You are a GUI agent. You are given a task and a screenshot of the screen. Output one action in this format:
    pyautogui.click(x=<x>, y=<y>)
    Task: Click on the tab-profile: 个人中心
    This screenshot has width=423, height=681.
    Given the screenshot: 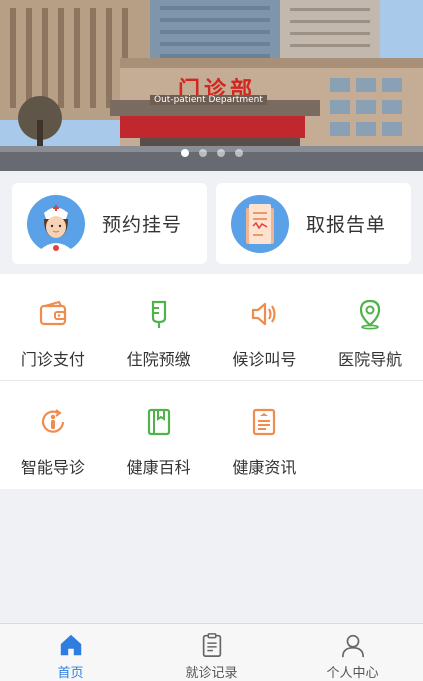 What is the action you would take?
    pyautogui.click(x=352, y=652)
    